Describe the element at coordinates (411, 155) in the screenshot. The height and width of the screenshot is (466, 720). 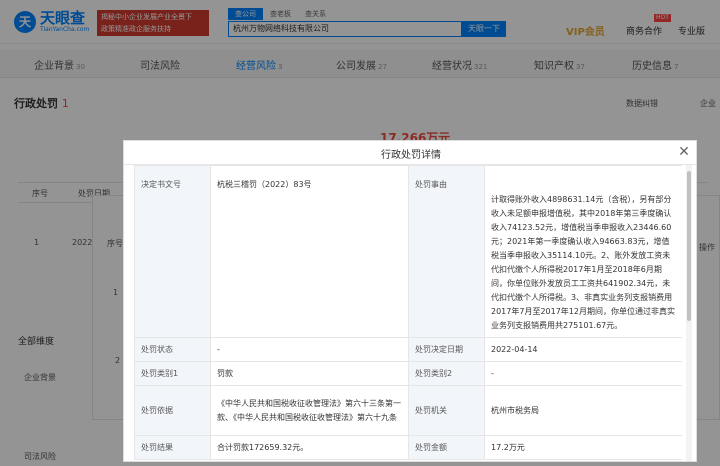
I see `modal-title: 行政处罚详情` at that location.